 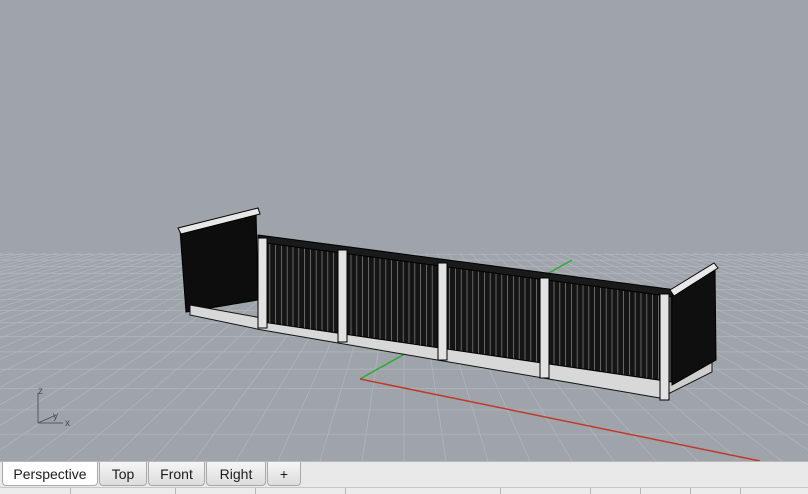 What do you see at coordinates (40, 391) in the screenshot?
I see `gizmo-z-label: z` at bounding box center [40, 391].